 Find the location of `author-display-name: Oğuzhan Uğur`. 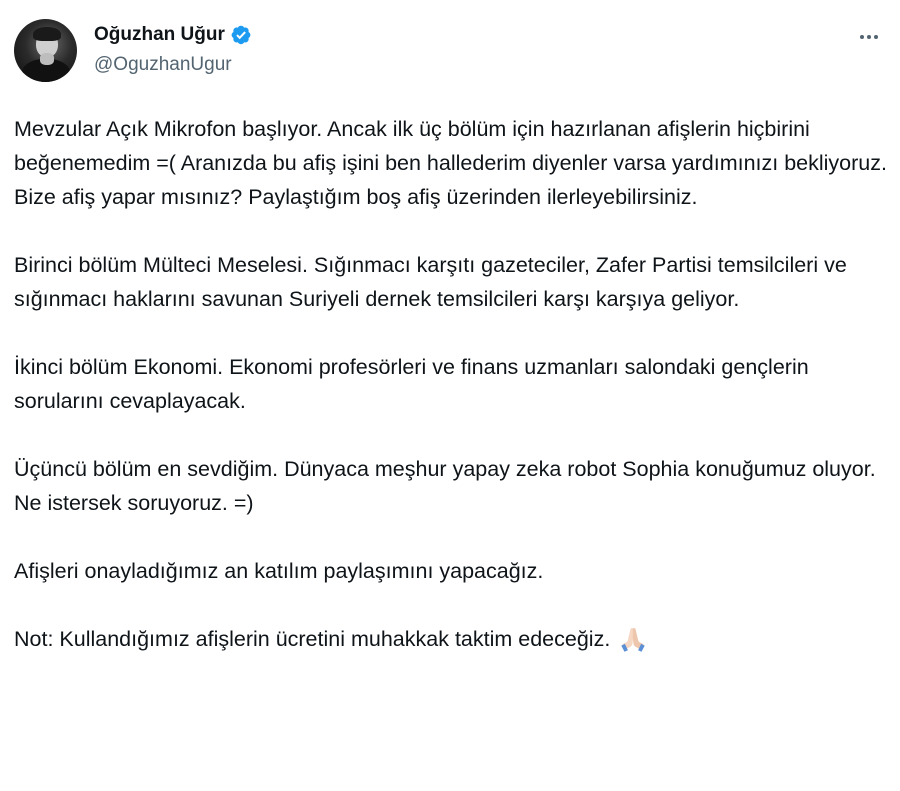

author-display-name: Oğuzhan Uğur is located at coordinates (159, 35).